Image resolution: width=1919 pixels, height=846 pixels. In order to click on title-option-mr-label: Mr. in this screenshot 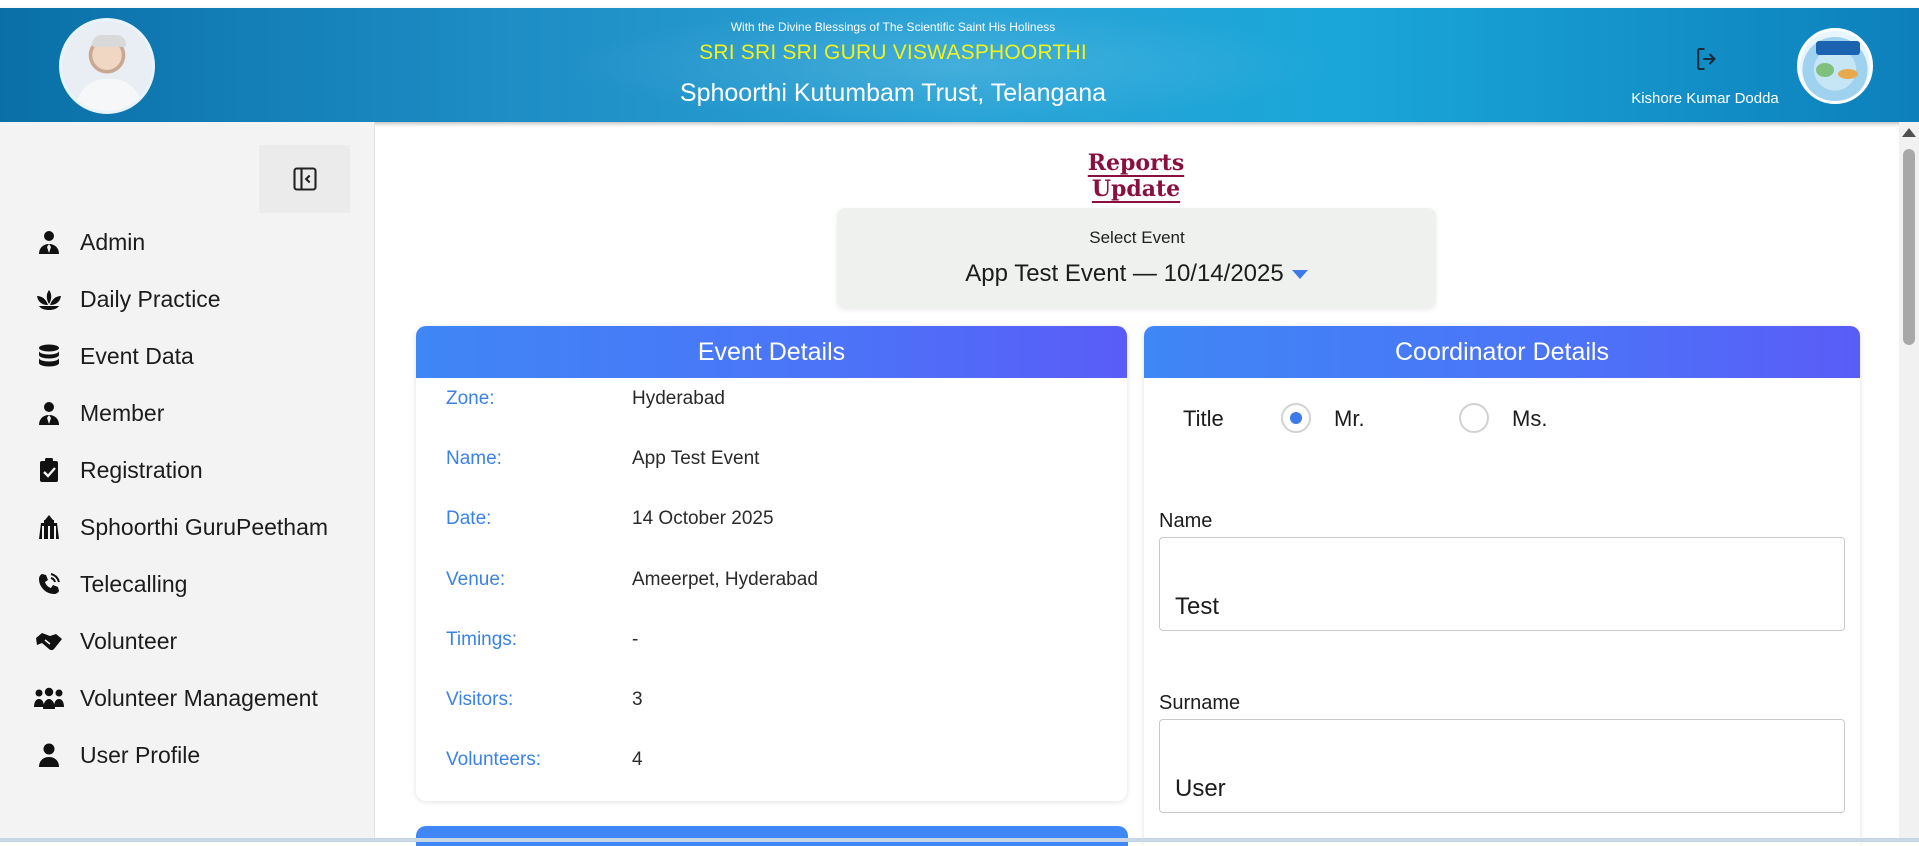, I will do `click(1349, 418)`.